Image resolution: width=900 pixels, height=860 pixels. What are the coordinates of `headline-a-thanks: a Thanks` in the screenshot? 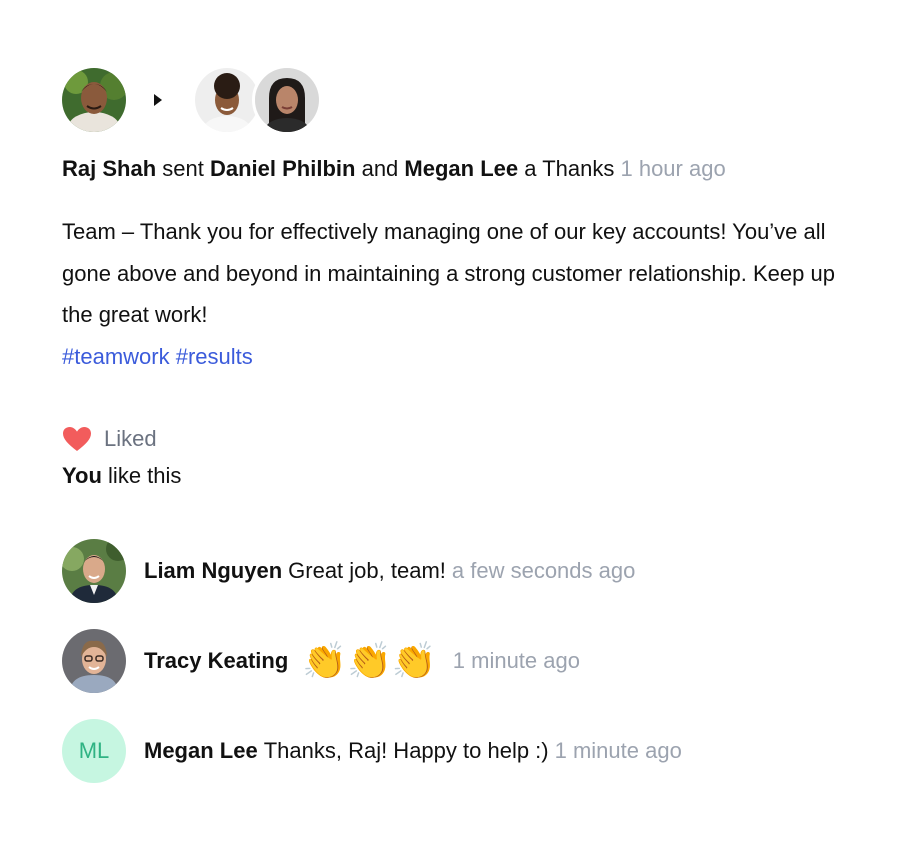 It's located at (569, 168).